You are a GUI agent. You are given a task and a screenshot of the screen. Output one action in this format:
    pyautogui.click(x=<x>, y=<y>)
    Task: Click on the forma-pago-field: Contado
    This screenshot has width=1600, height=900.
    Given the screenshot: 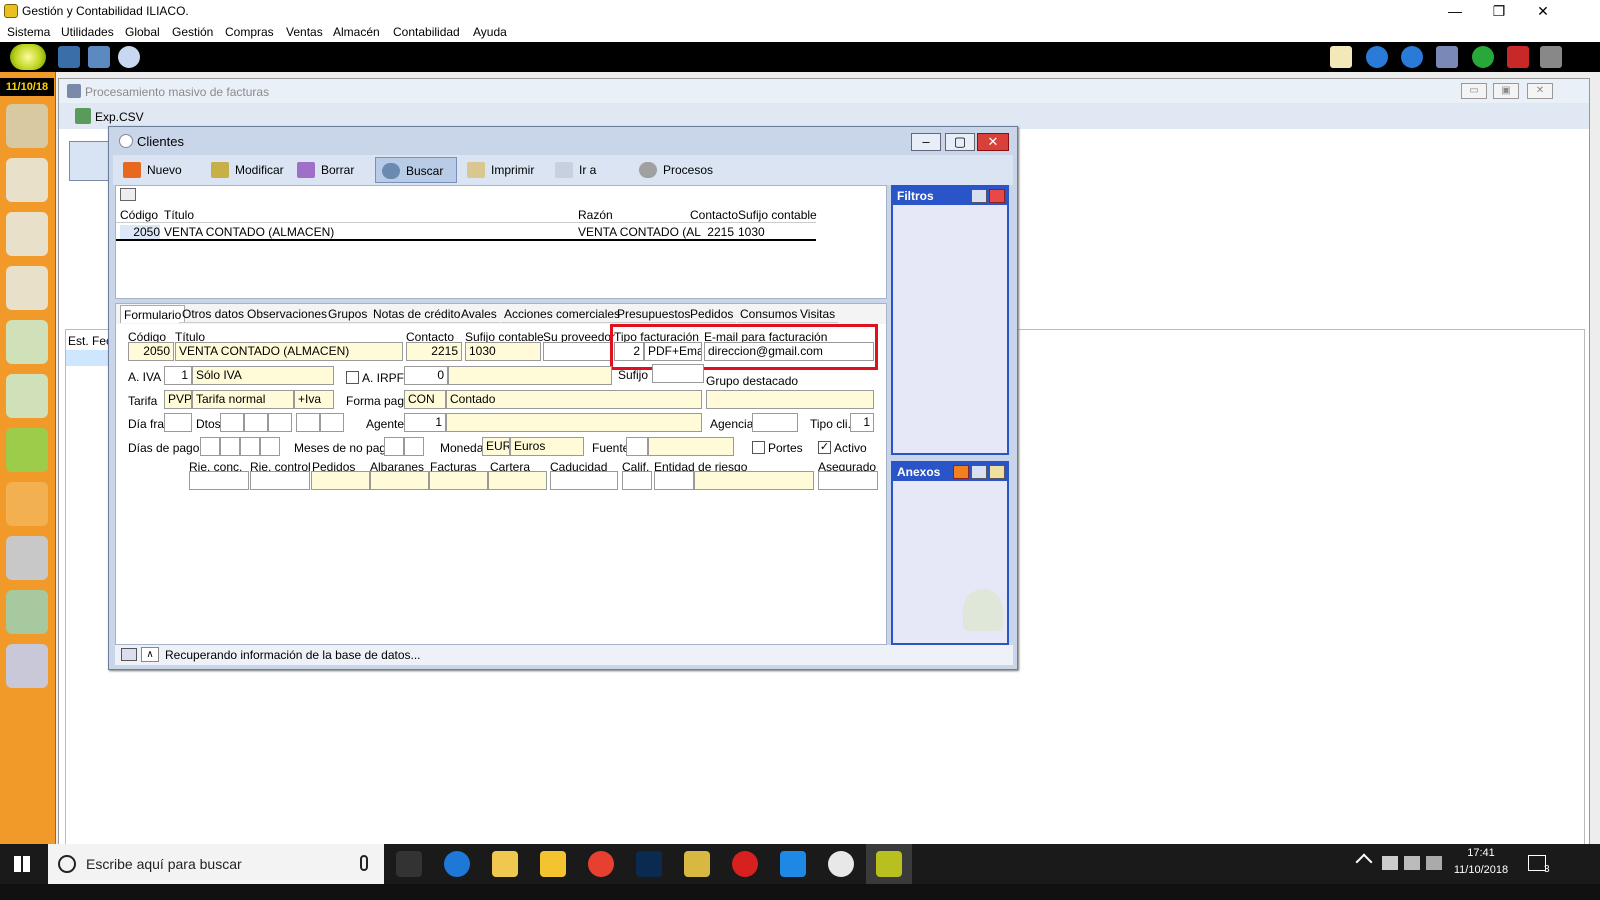 What is the action you would take?
    pyautogui.click(x=574, y=399)
    